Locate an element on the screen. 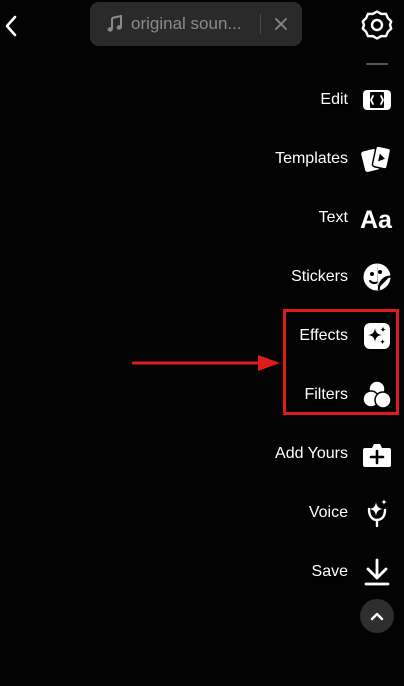 The width and height of the screenshot is (404, 686). tool-text: Text Aa is located at coordinates (356, 218).